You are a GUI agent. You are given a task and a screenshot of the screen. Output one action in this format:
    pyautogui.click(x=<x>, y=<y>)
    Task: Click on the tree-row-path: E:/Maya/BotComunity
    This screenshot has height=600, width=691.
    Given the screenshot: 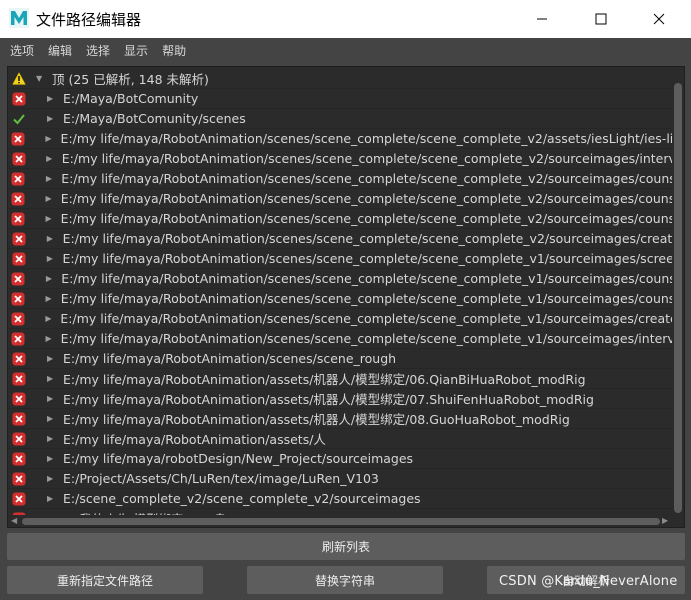 What is the action you would take?
    pyautogui.click(x=131, y=98)
    